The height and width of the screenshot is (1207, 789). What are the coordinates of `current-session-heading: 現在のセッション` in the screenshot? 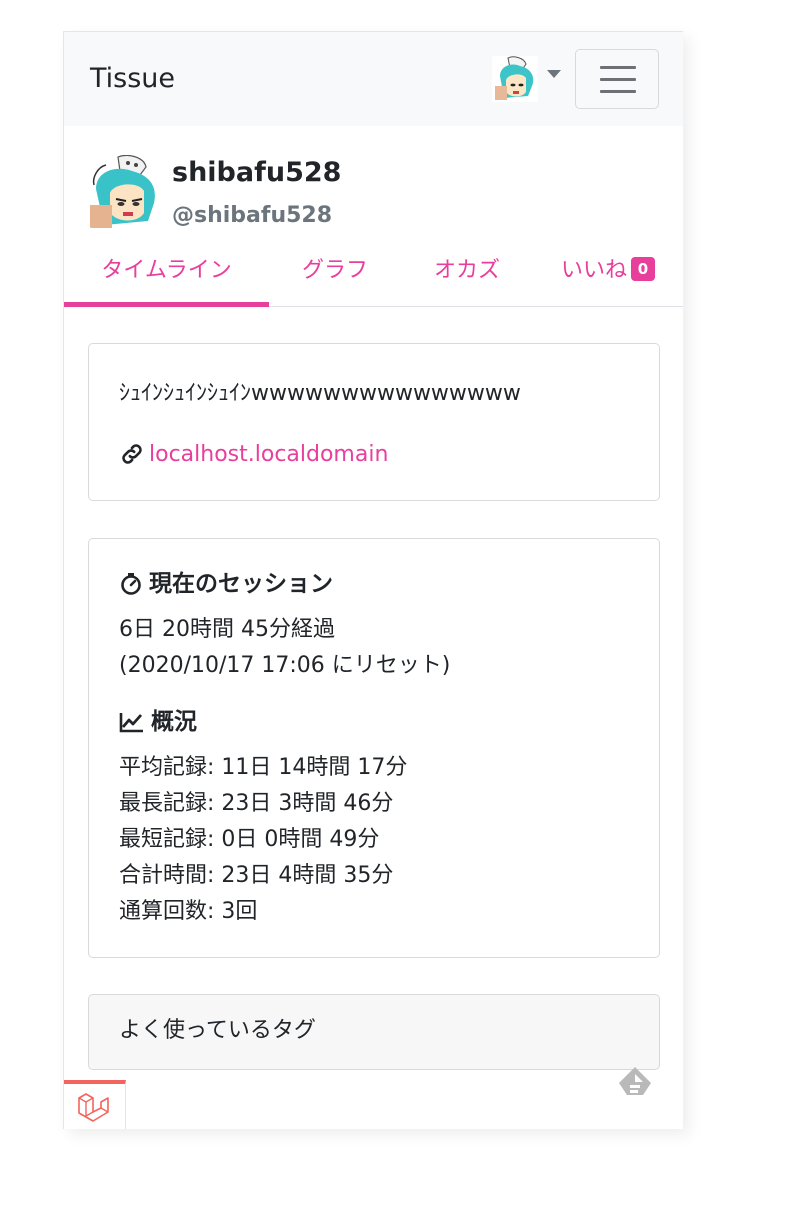 It's located at (226, 584).